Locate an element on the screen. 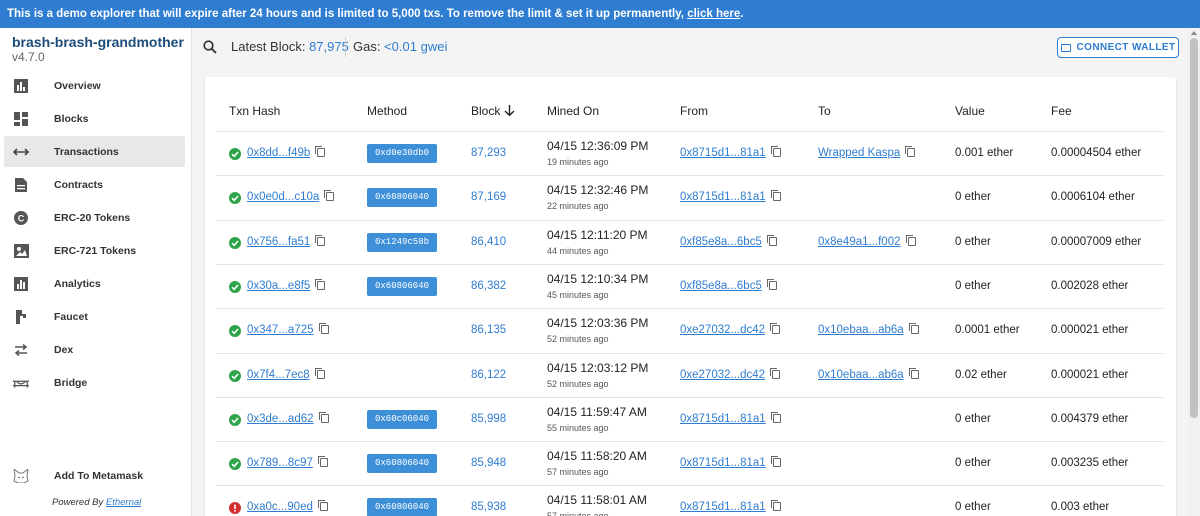 The image size is (1200, 516). txn-hash-link: 0x8dd...f49b is located at coordinates (278, 153).